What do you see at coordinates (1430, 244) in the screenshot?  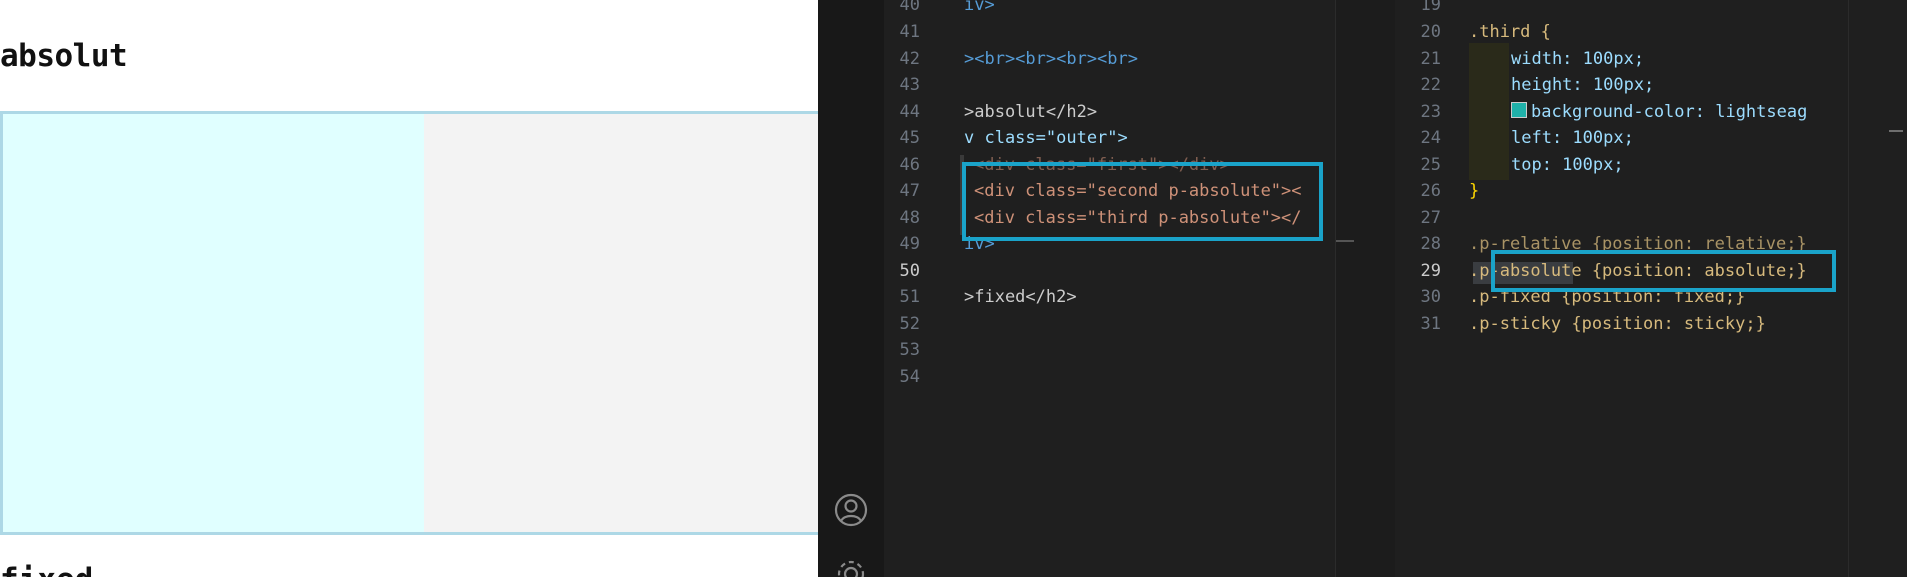 I see `line-number: 28` at bounding box center [1430, 244].